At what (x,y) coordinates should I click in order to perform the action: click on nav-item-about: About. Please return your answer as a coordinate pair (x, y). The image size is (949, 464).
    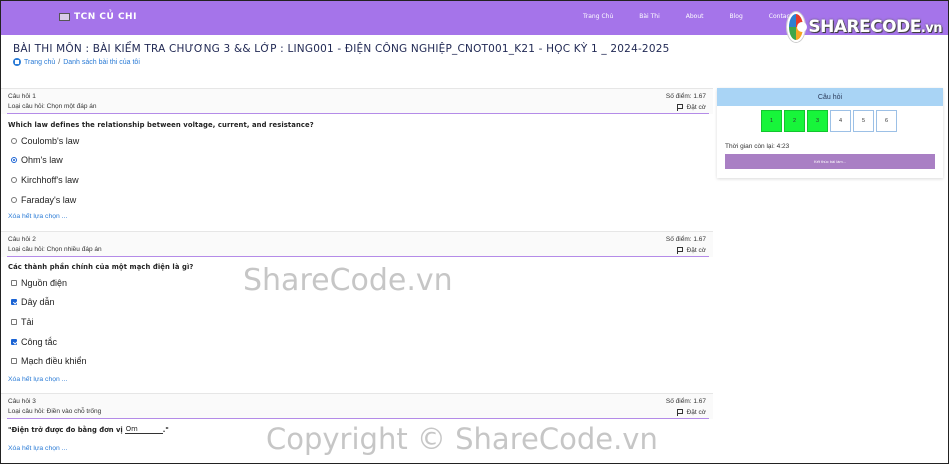
    Looking at the image, I should click on (695, 16).